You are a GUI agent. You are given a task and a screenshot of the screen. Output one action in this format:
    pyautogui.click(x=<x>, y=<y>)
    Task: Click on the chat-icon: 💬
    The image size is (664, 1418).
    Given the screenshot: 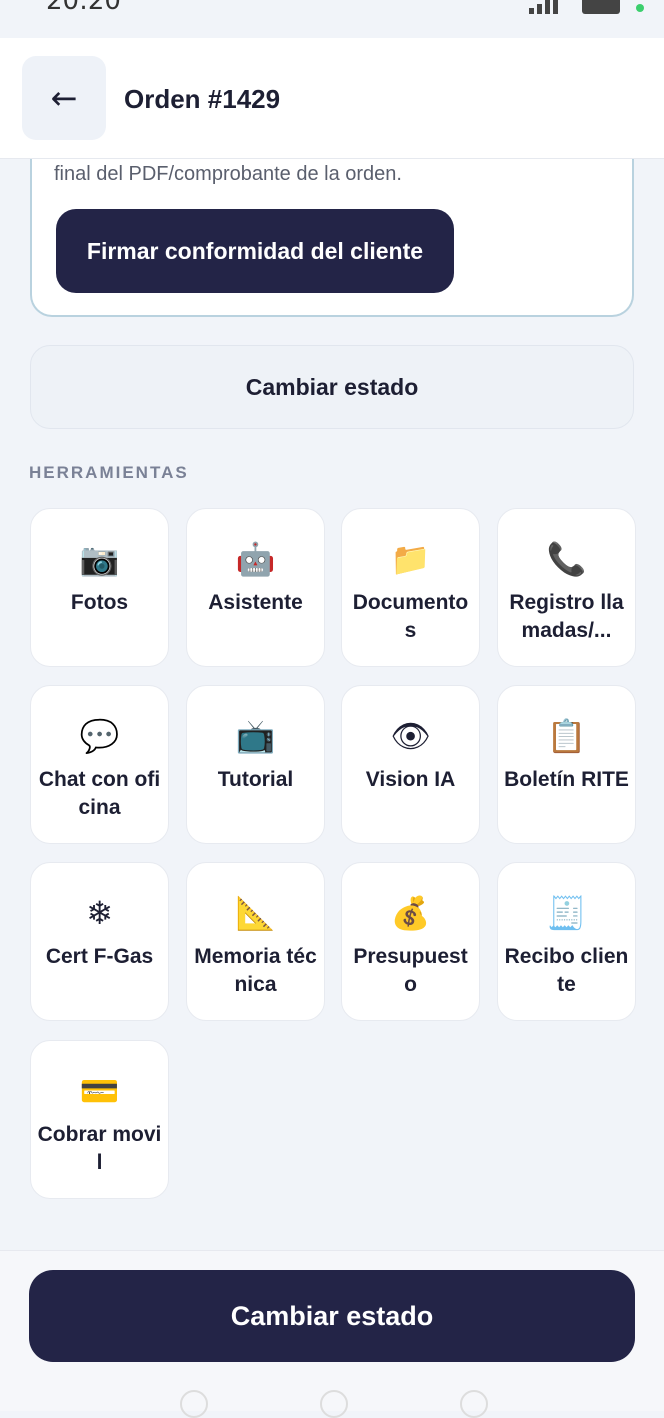 What is the action you would take?
    pyautogui.click(x=99, y=736)
    